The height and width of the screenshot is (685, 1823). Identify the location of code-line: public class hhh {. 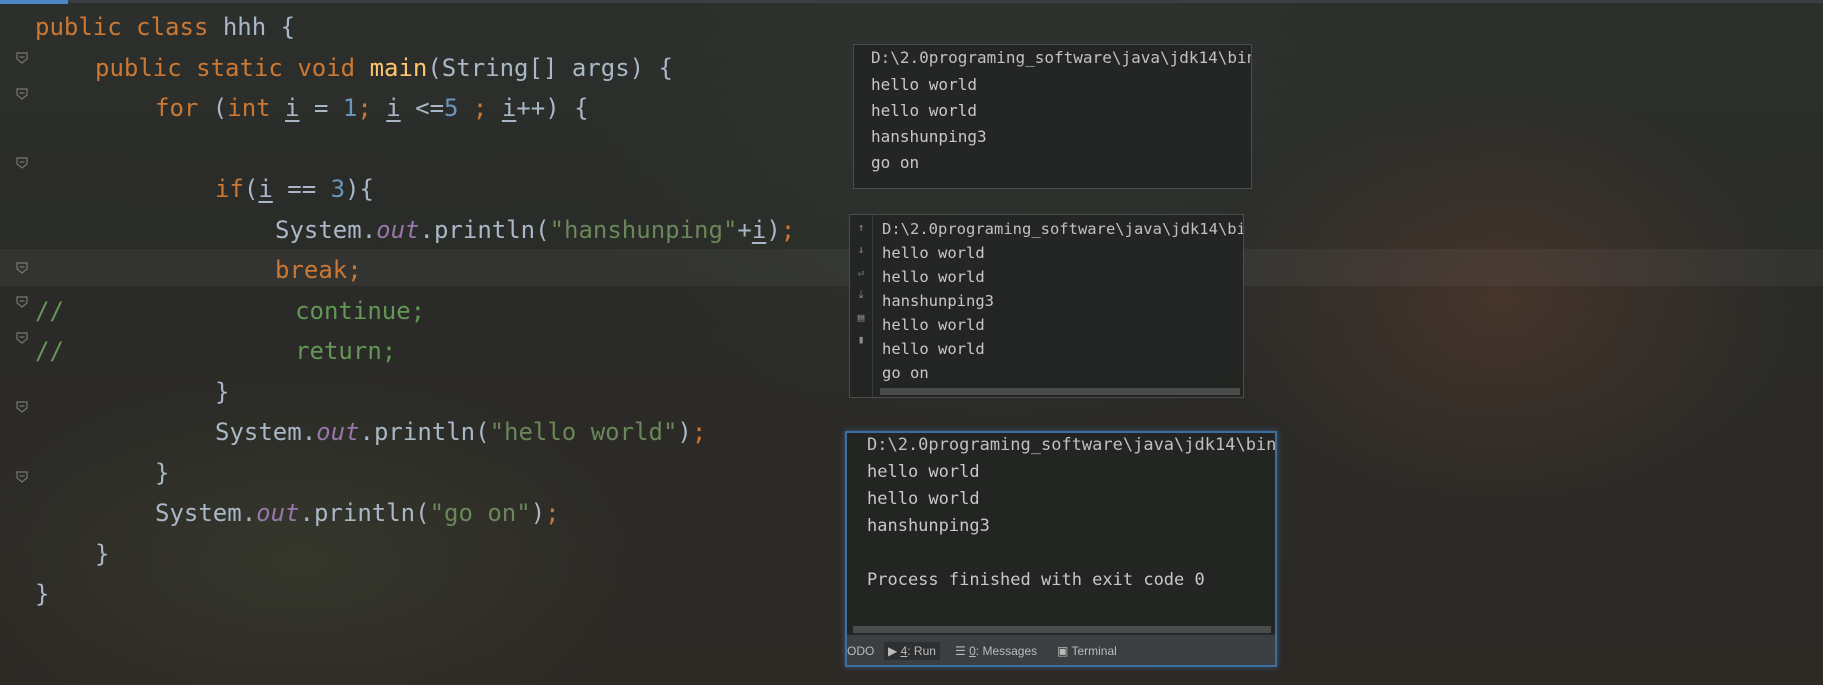
(165, 27).